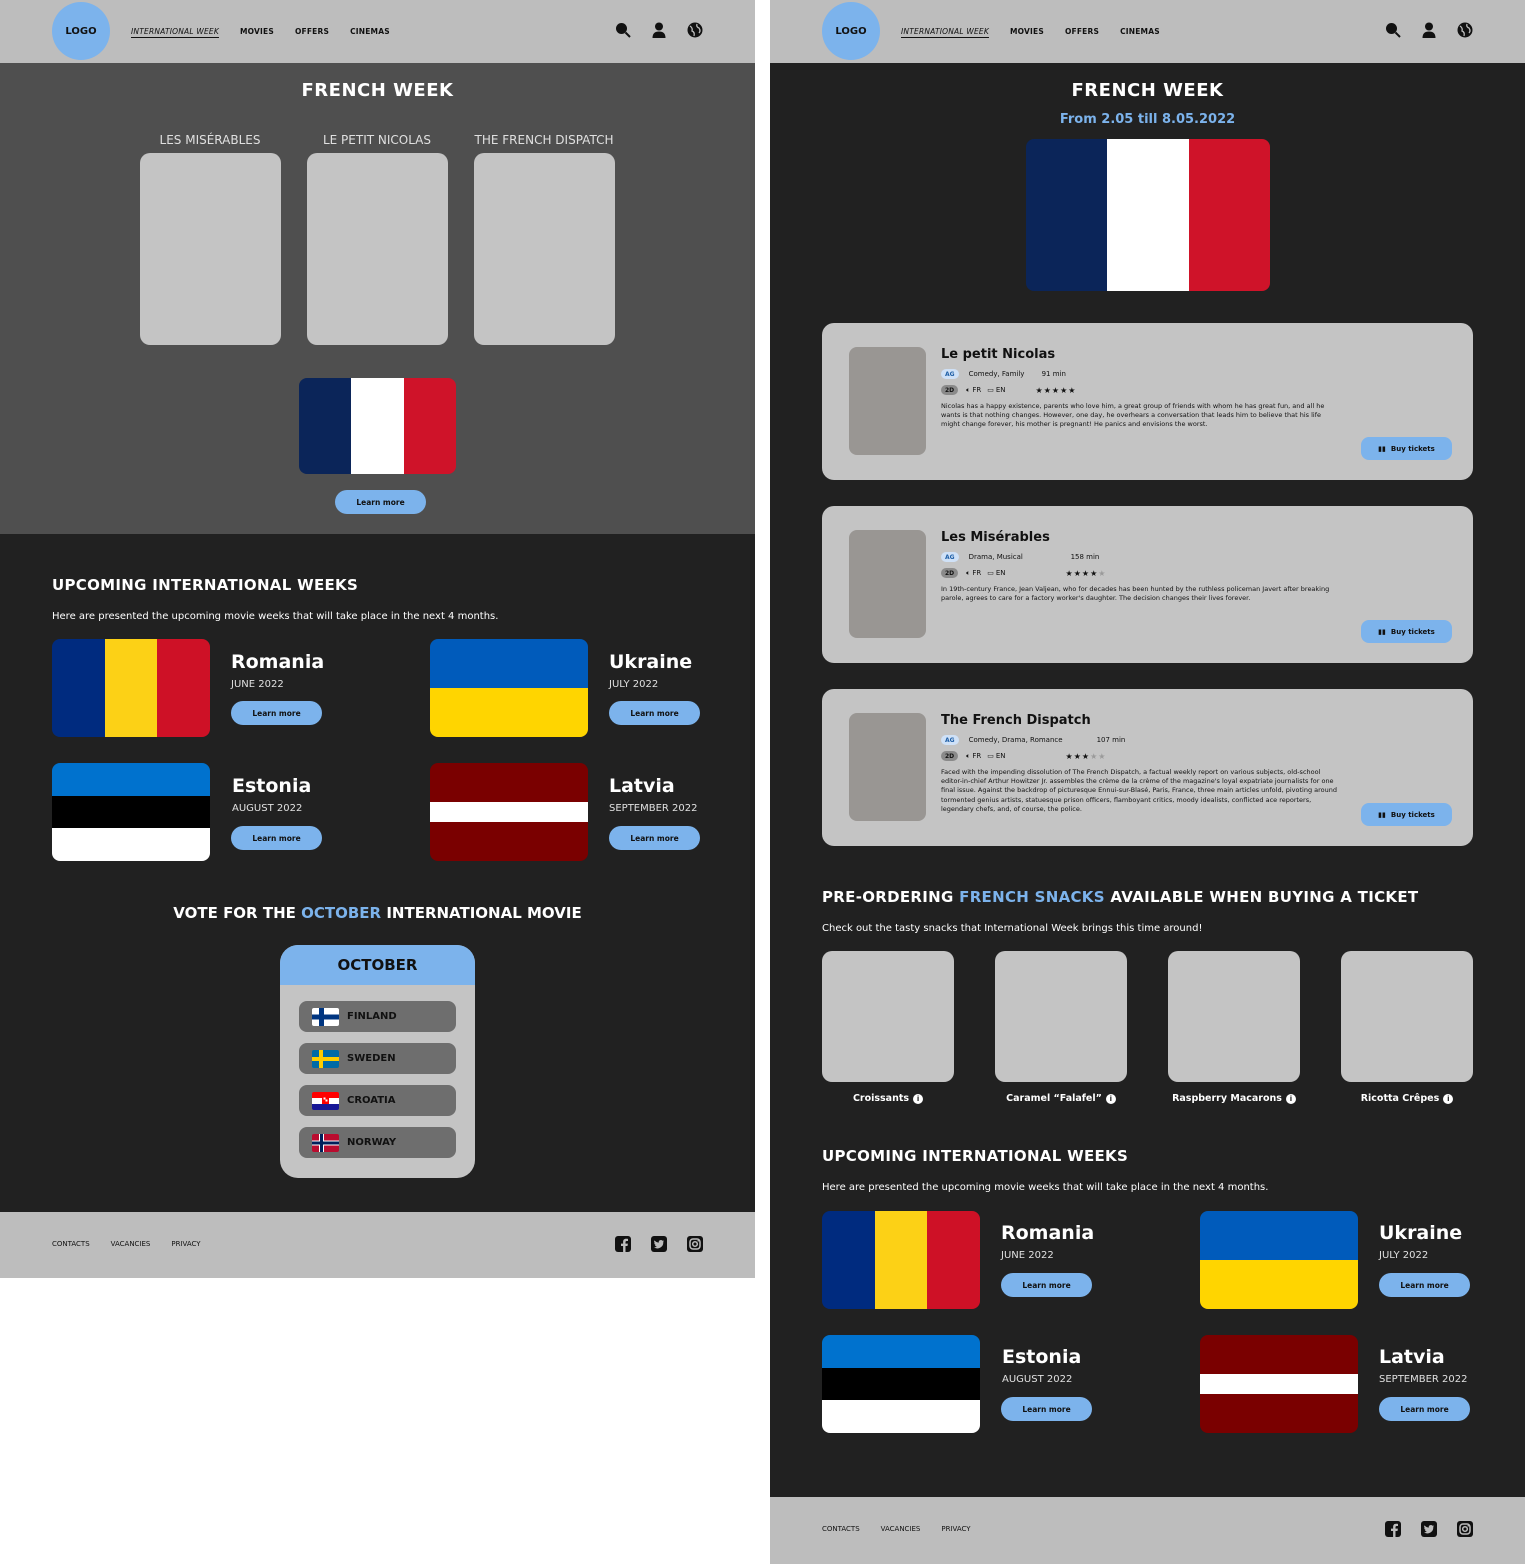  What do you see at coordinates (484, 913) in the screenshot?
I see `vote-title-suffix: INTERNATIONAL MOVIE` at bounding box center [484, 913].